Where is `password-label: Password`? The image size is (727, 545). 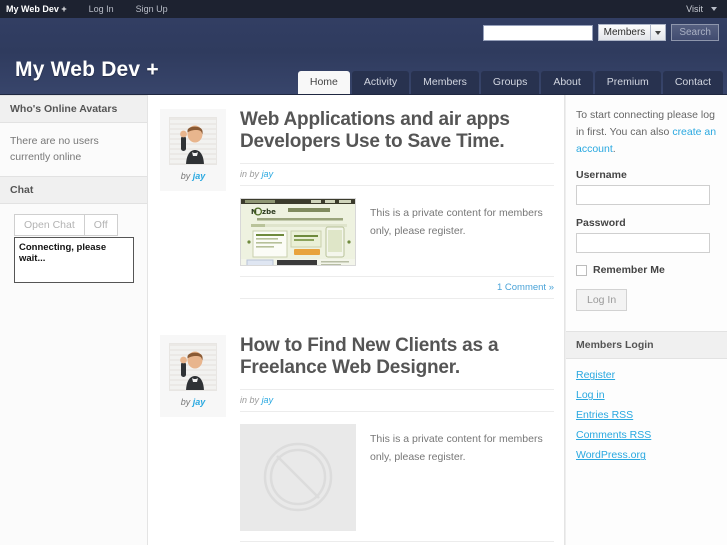
password-label: Password is located at coordinates (601, 223).